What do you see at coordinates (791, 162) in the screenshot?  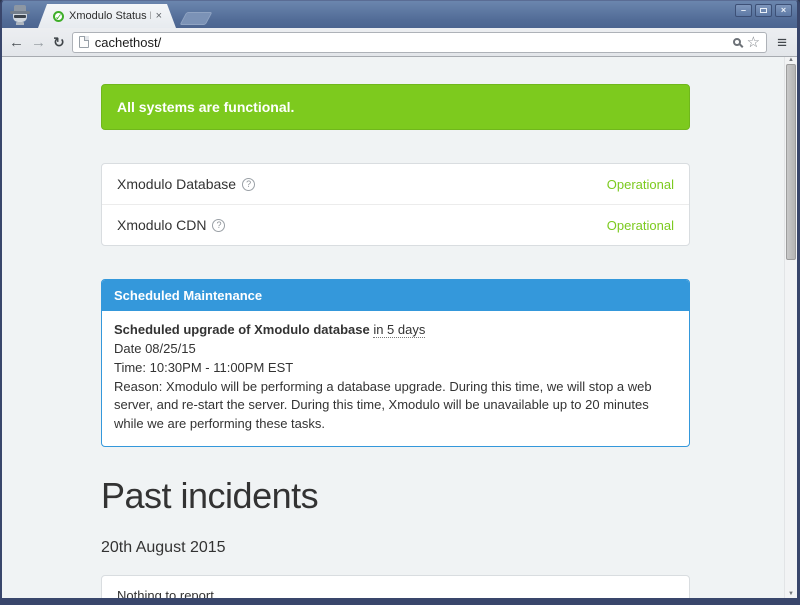 I see `scrollbar-thumb` at bounding box center [791, 162].